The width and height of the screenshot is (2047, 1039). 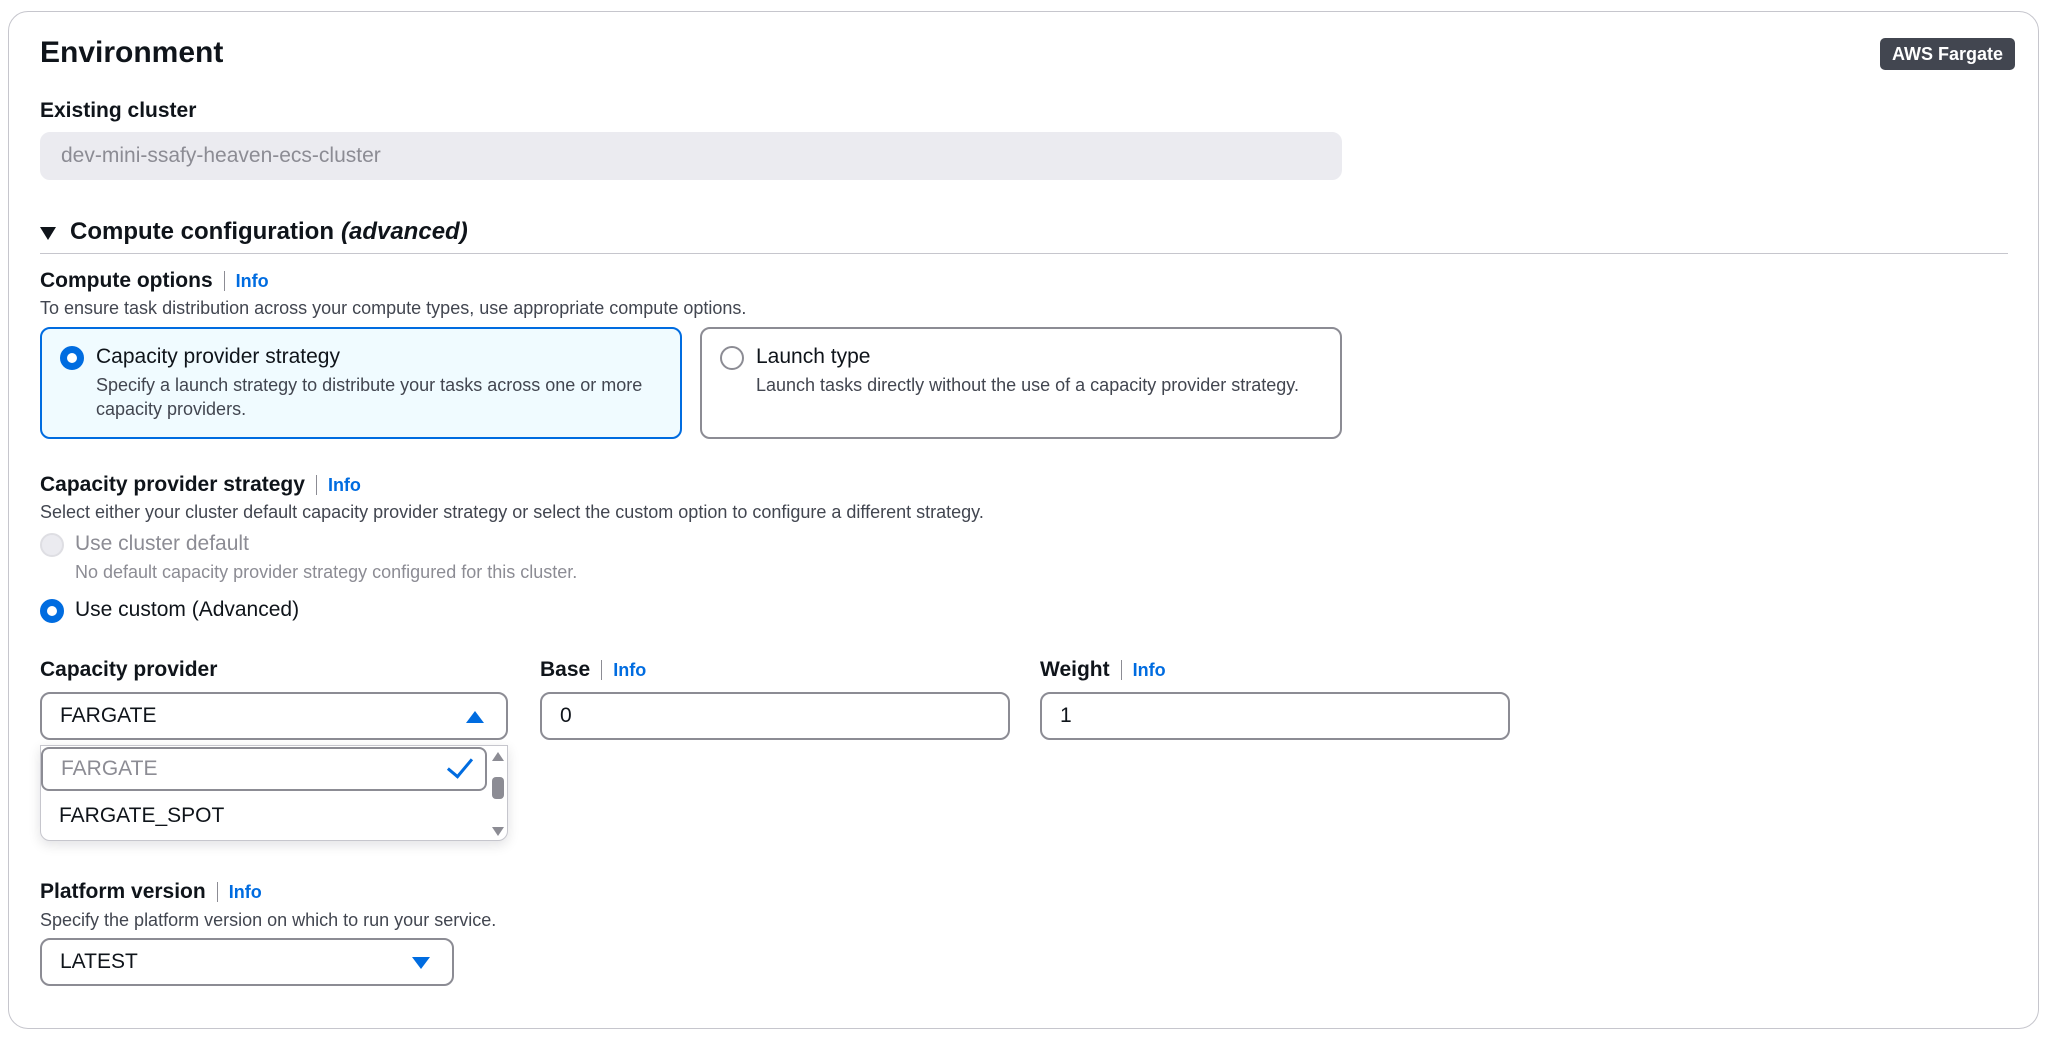 What do you see at coordinates (460, 765) in the screenshot?
I see `checkmark-icon` at bounding box center [460, 765].